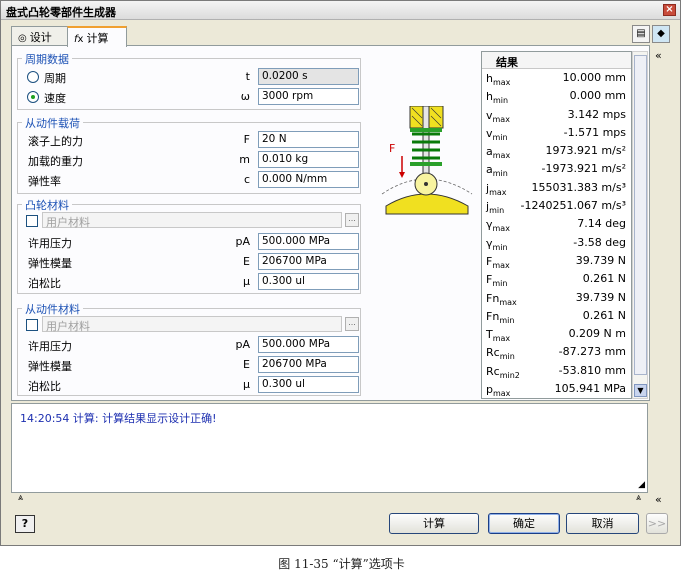 This screenshot has width=683, height=575. What do you see at coordinates (340, 10) in the screenshot?
I see `title-bar: 盘式凸轮零部件生成器 ×` at bounding box center [340, 10].